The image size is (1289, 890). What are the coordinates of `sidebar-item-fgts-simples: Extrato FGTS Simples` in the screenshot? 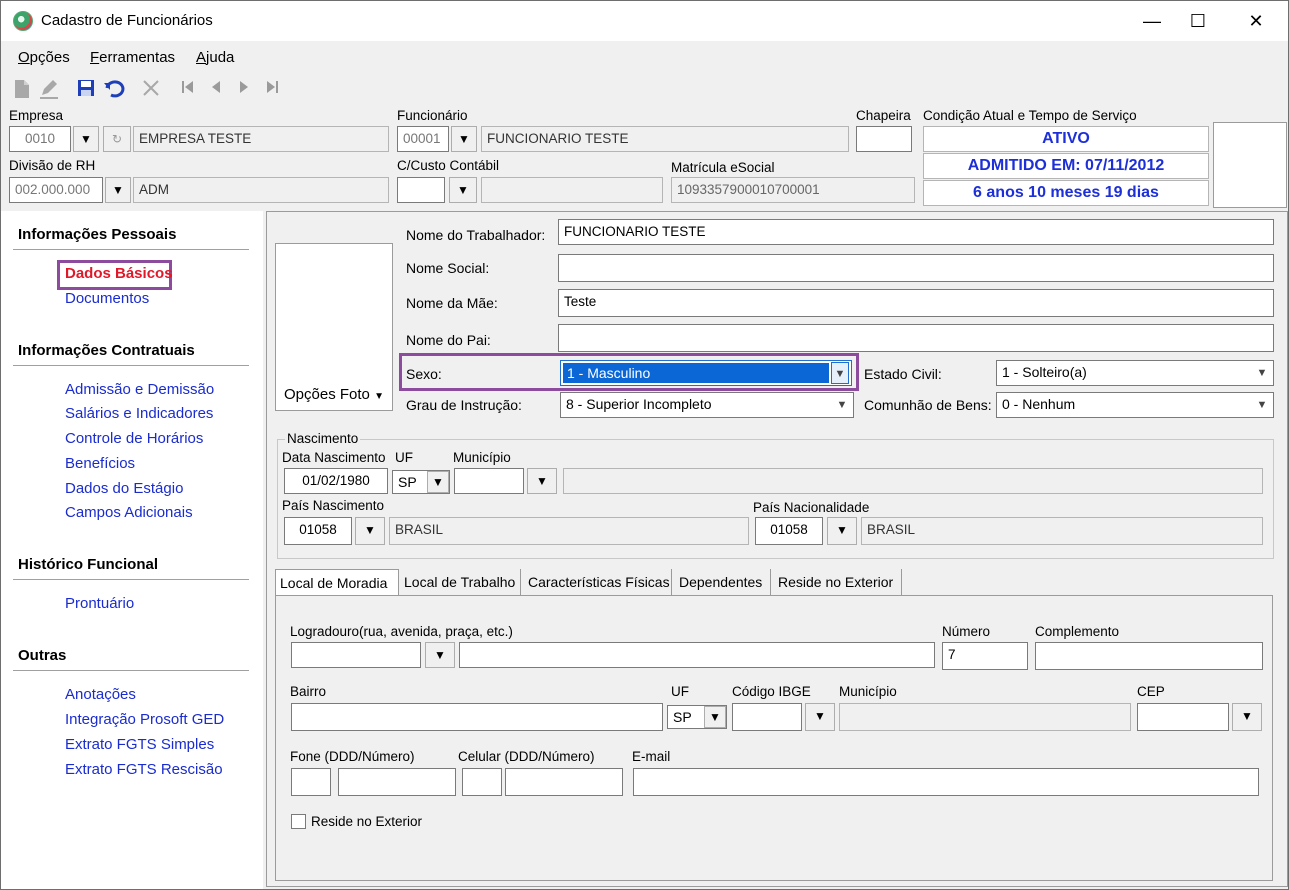 It's located at (139, 744).